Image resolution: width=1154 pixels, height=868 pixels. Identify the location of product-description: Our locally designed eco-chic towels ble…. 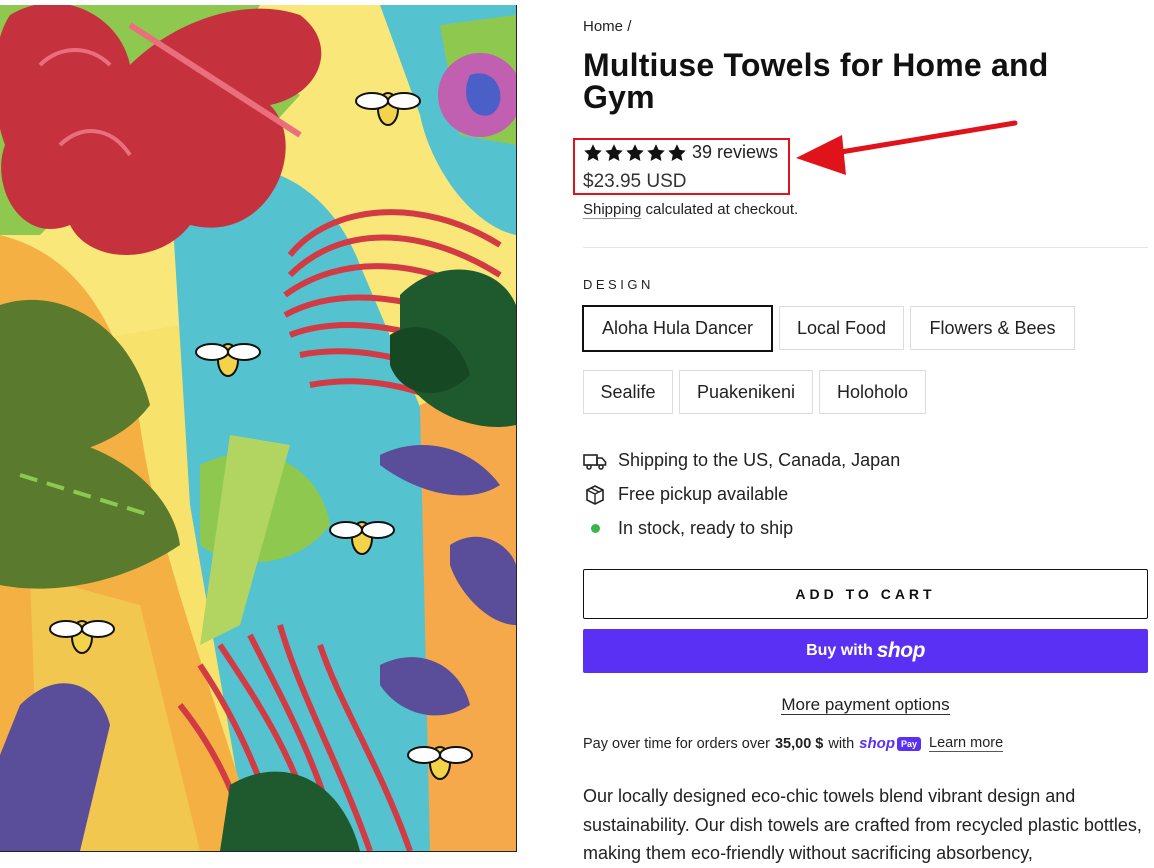
(862, 824).